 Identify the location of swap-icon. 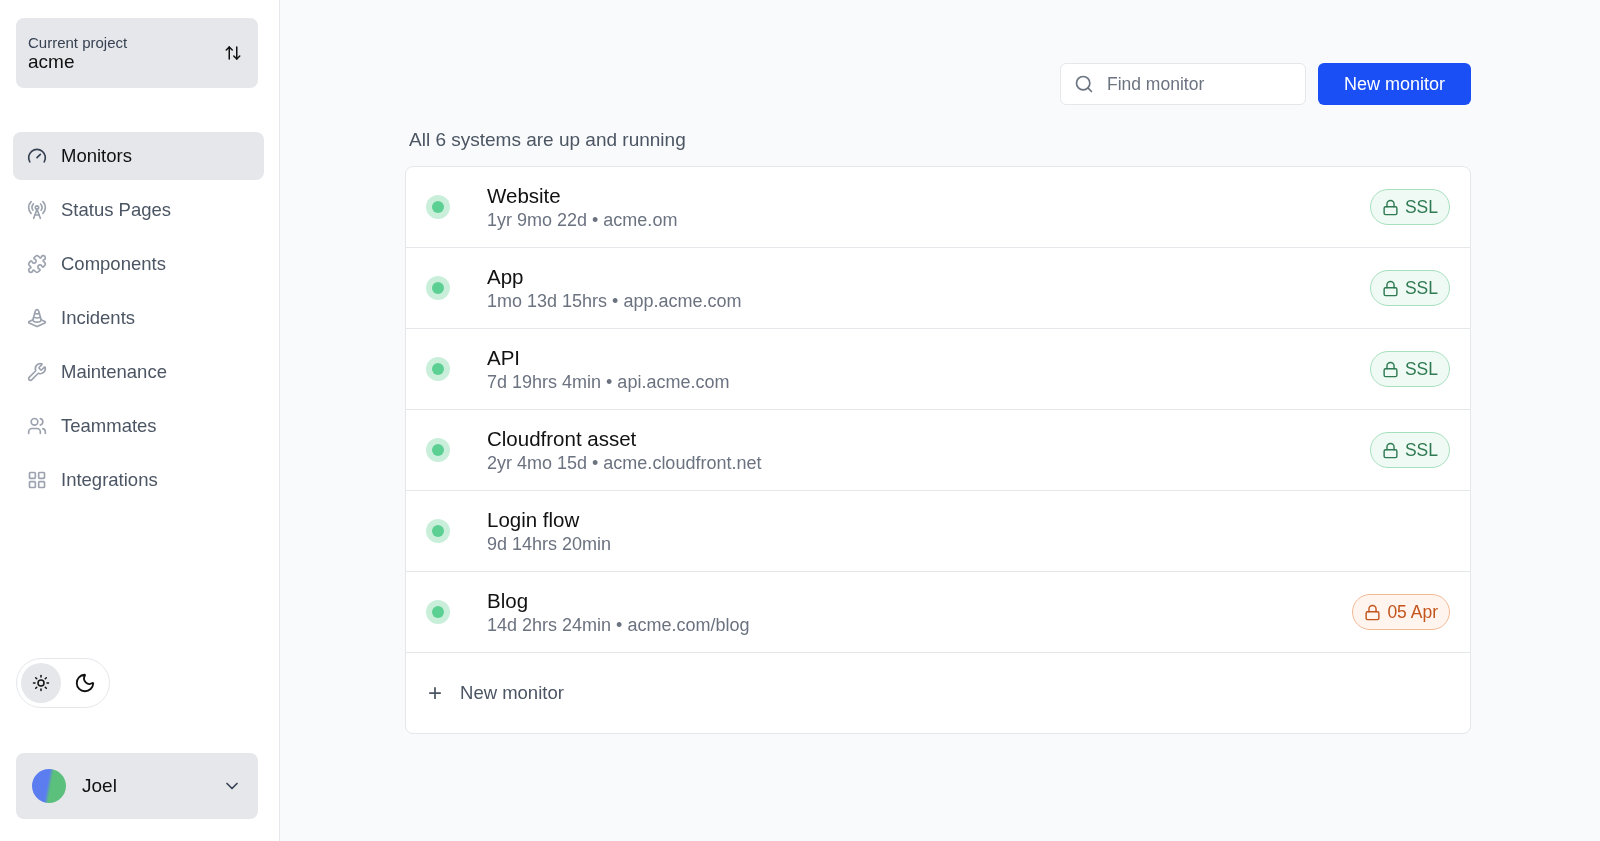
(233, 53).